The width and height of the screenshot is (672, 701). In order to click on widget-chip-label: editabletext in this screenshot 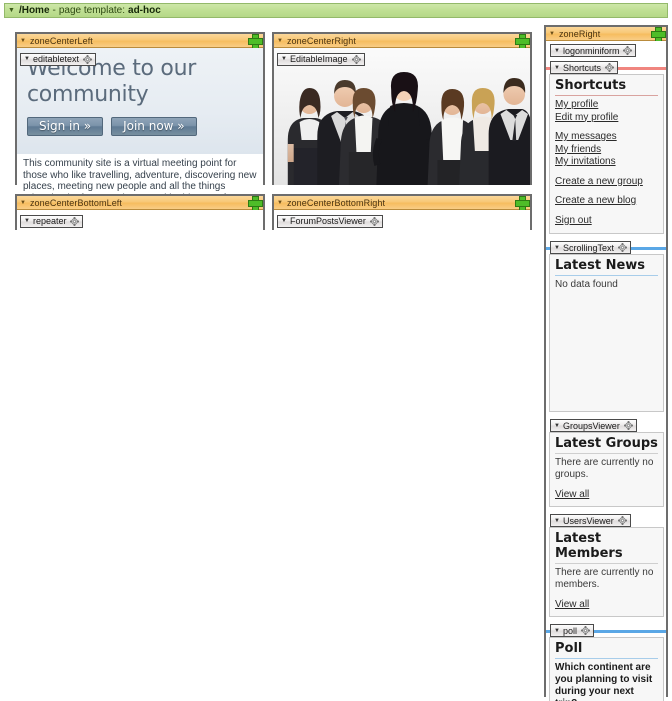, I will do `click(55, 59)`.